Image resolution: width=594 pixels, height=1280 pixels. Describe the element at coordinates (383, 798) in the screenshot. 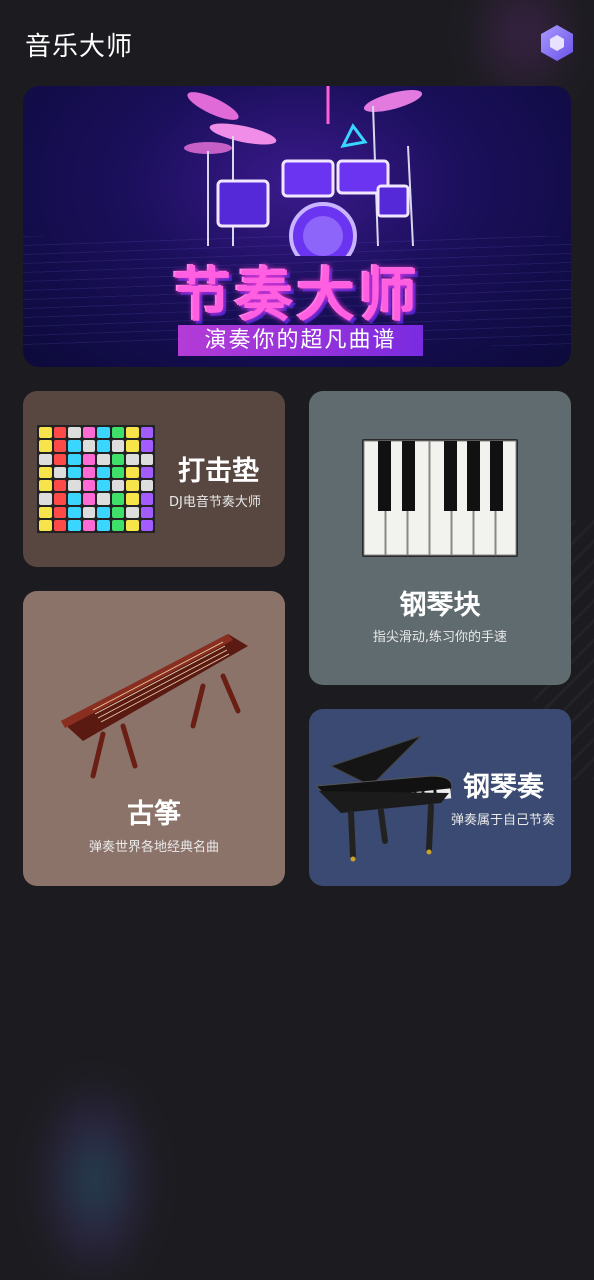

I see `grand-piano-illustration` at that location.